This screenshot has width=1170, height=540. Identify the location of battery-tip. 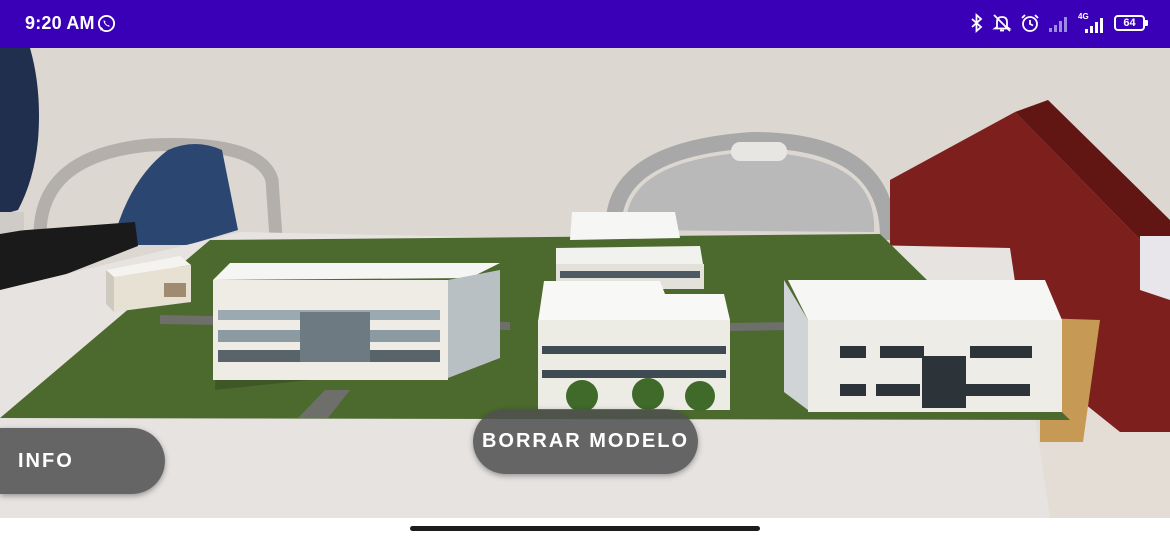
(1146, 23).